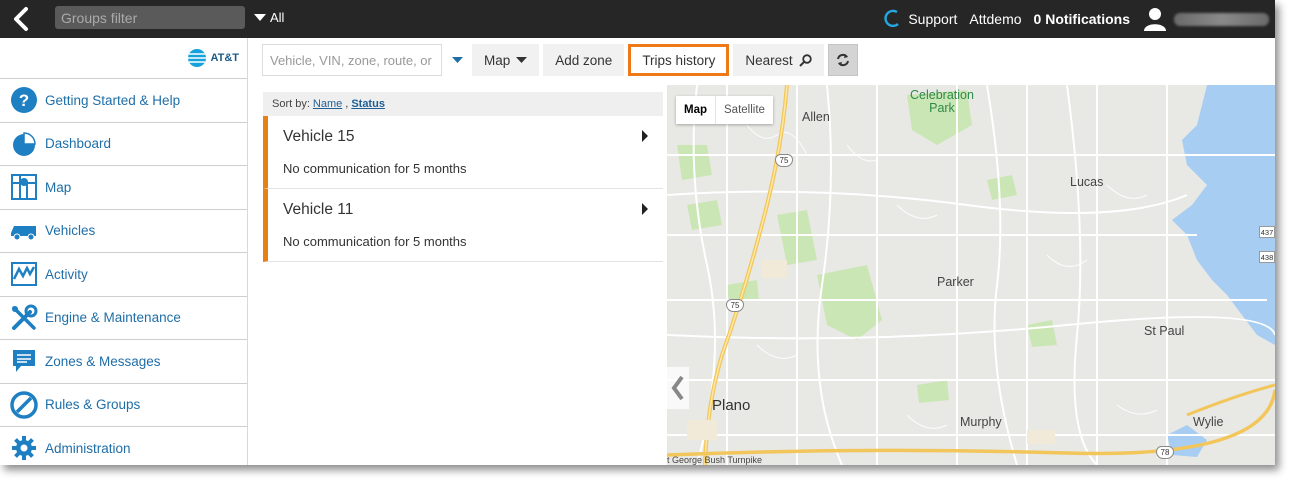 This screenshot has height=482, width=1293. Describe the element at coordinates (22, 19) in the screenshot. I see `back-arrow-icon` at that location.